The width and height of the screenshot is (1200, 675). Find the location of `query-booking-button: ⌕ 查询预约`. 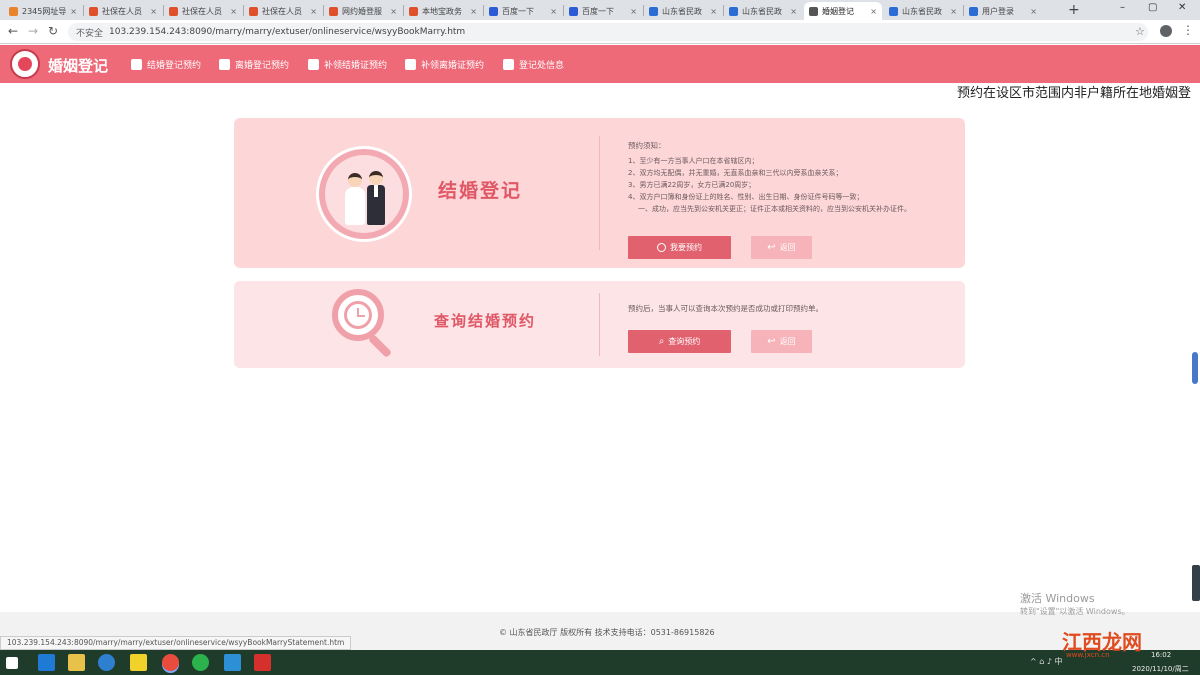

query-booking-button: ⌕ 查询预约 is located at coordinates (679, 341).